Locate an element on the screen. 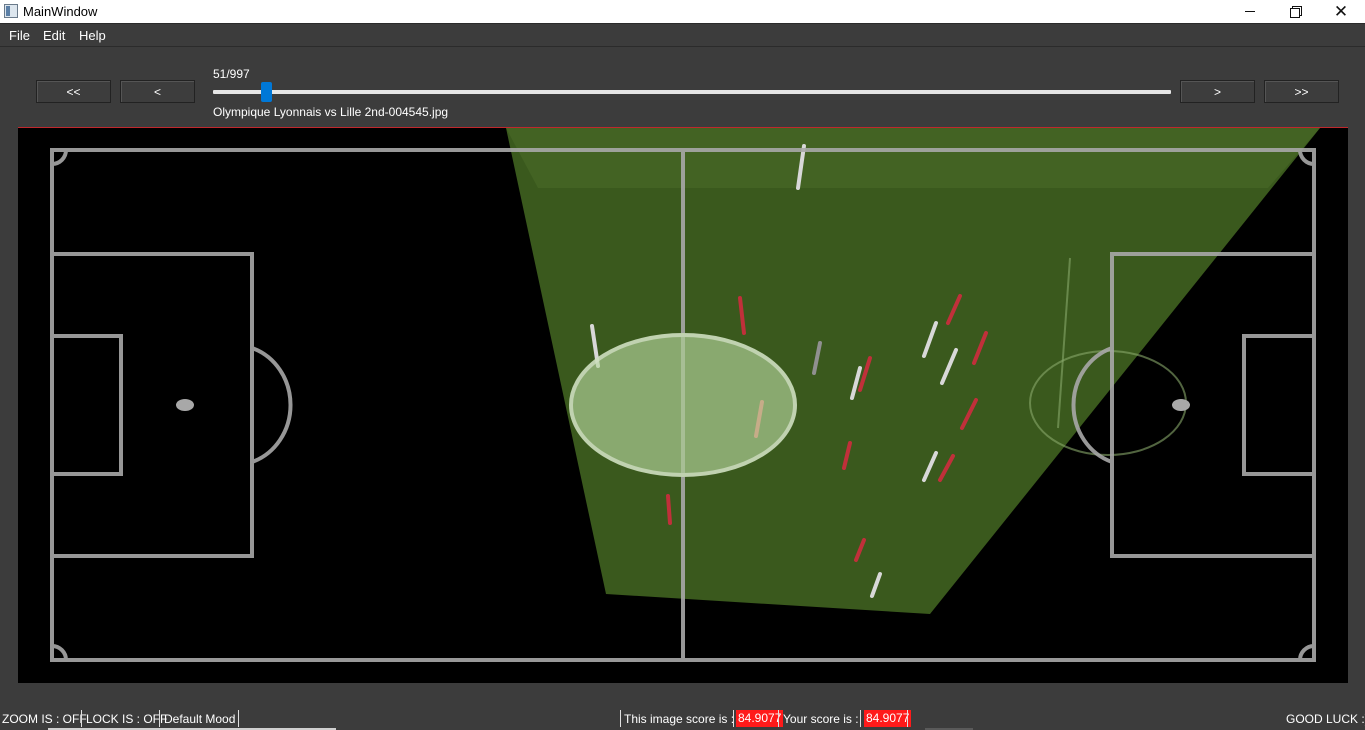 Image resolution: width=1365 pixels, height=730 pixels. image-score-label: This image score is : is located at coordinates (679, 719).